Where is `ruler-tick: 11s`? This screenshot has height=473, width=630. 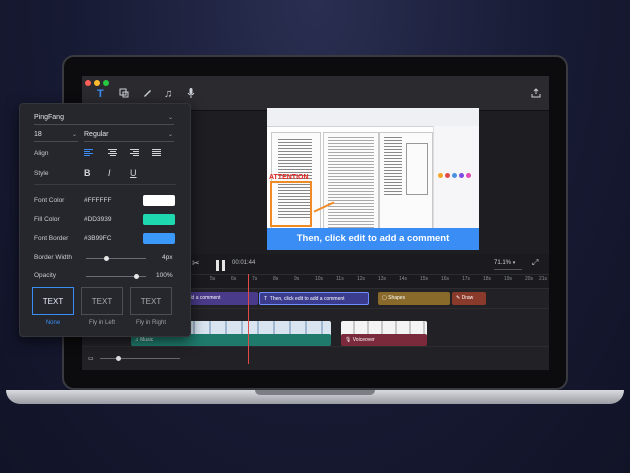 ruler-tick: 11s is located at coordinates (340, 279).